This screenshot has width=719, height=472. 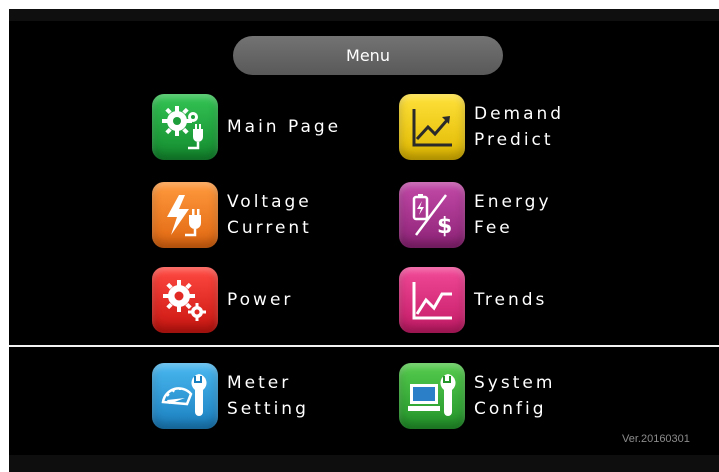 I want to click on monitor-wrench-icon, so click(x=432, y=396).